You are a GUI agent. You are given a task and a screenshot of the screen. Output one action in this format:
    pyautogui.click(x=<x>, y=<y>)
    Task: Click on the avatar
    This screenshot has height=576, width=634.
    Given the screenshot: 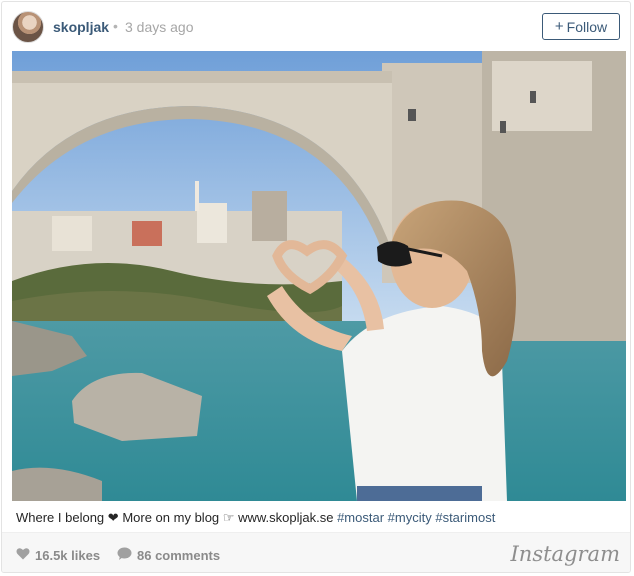 What is the action you would take?
    pyautogui.click(x=28, y=27)
    